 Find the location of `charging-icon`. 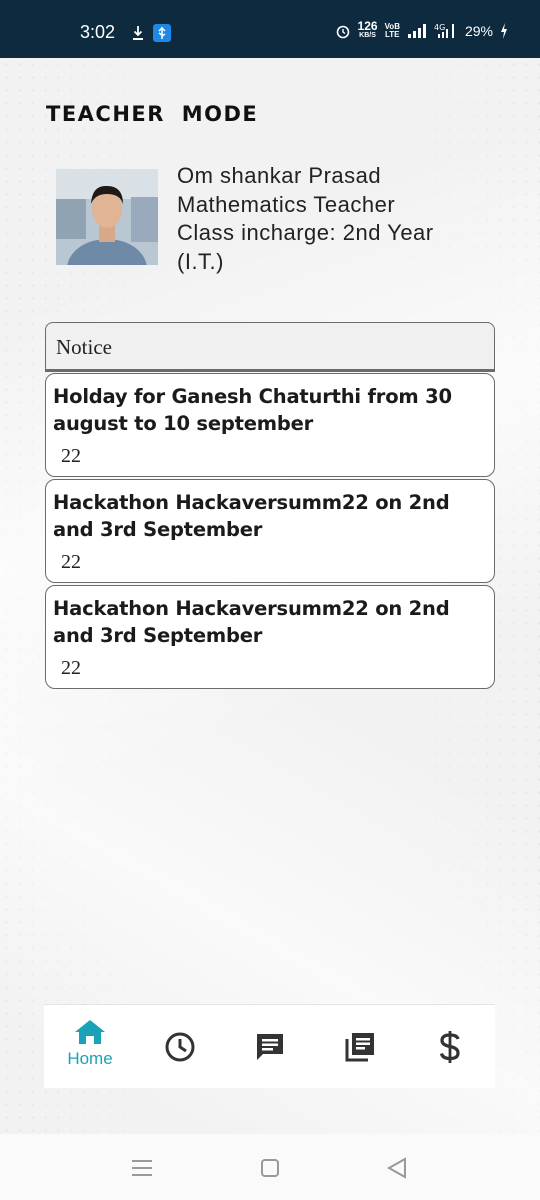

charging-icon is located at coordinates (504, 31).